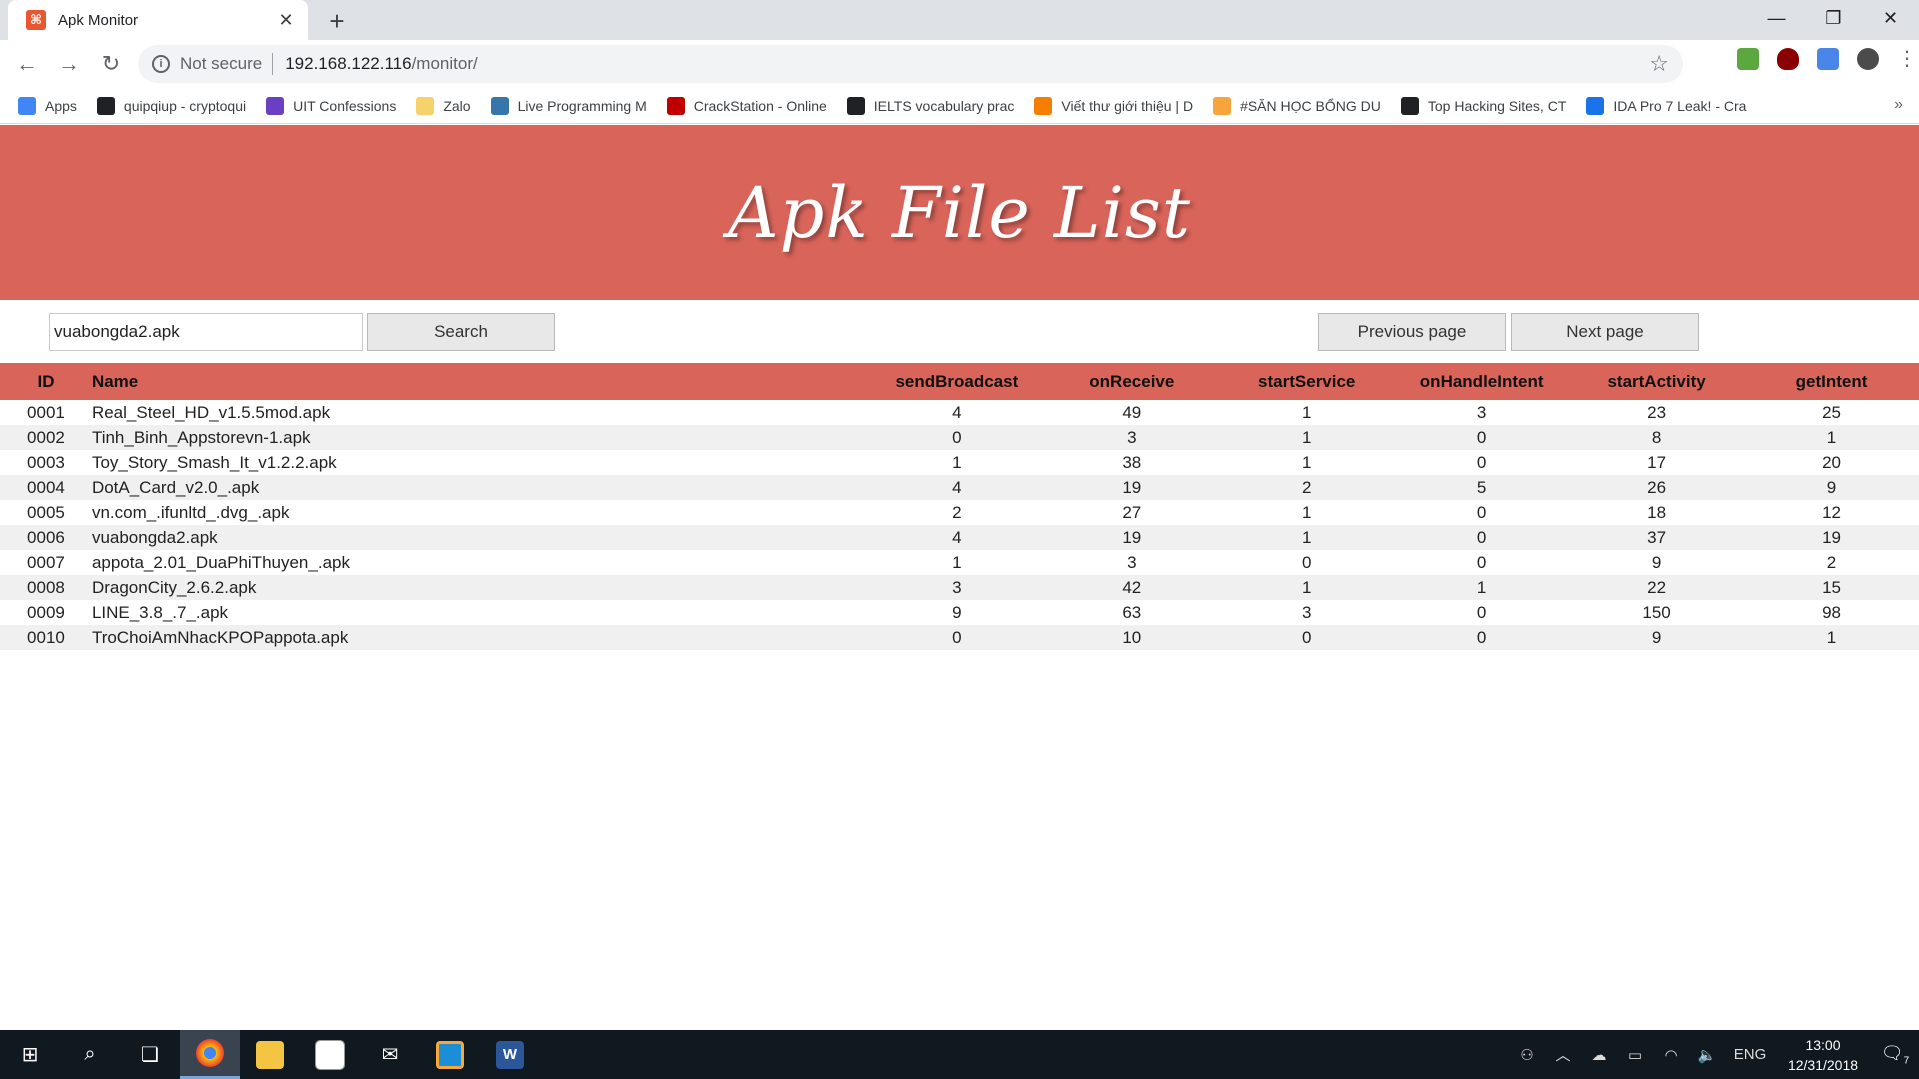 The width and height of the screenshot is (1919, 1079). I want to click on info-icon: i, so click(161, 64).